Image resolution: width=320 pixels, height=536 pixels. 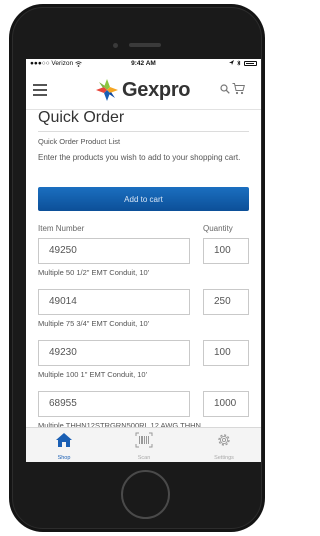 I want to click on gexpro-logo: Gexpro, so click(x=143, y=90).